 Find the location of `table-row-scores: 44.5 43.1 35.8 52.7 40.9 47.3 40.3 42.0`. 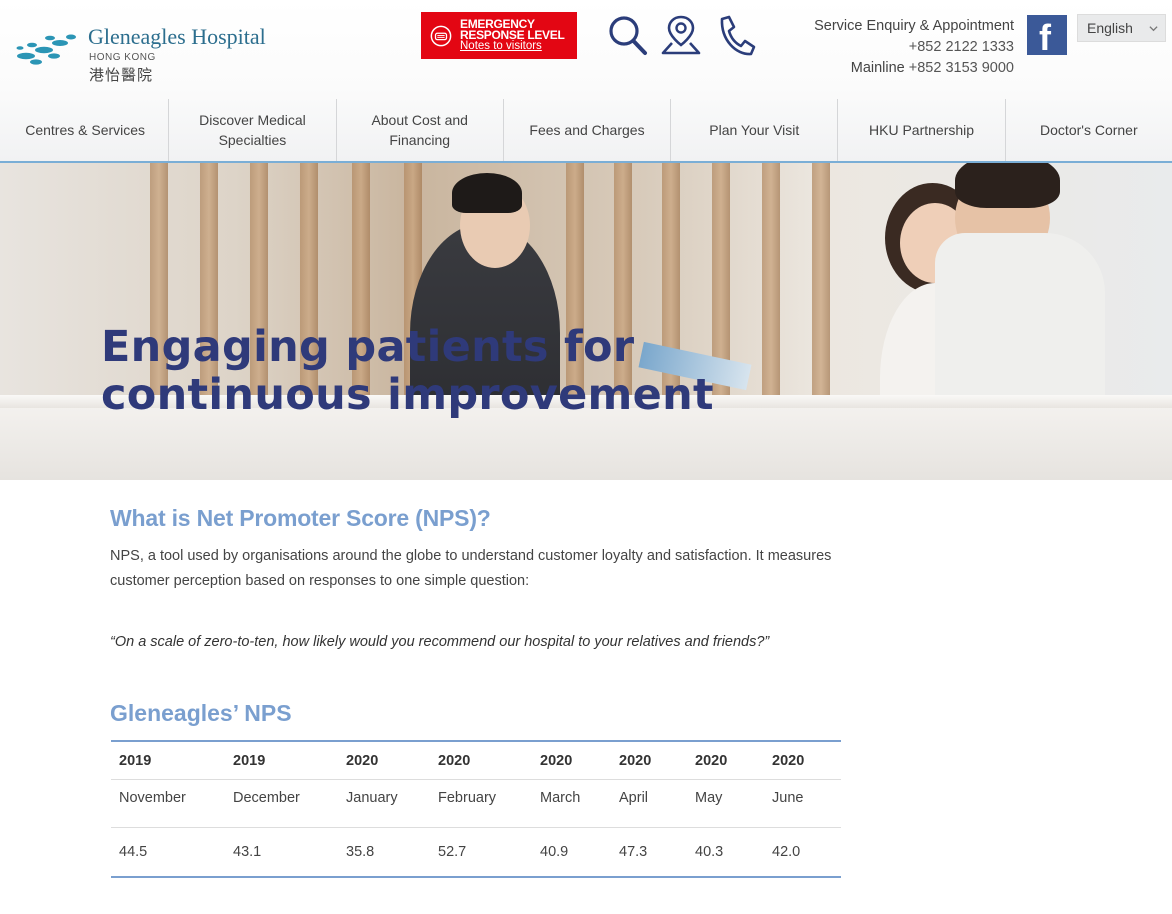

table-row-scores: 44.5 43.1 35.8 52.7 40.9 47.3 40.3 42.0 is located at coordinates (476, 852).